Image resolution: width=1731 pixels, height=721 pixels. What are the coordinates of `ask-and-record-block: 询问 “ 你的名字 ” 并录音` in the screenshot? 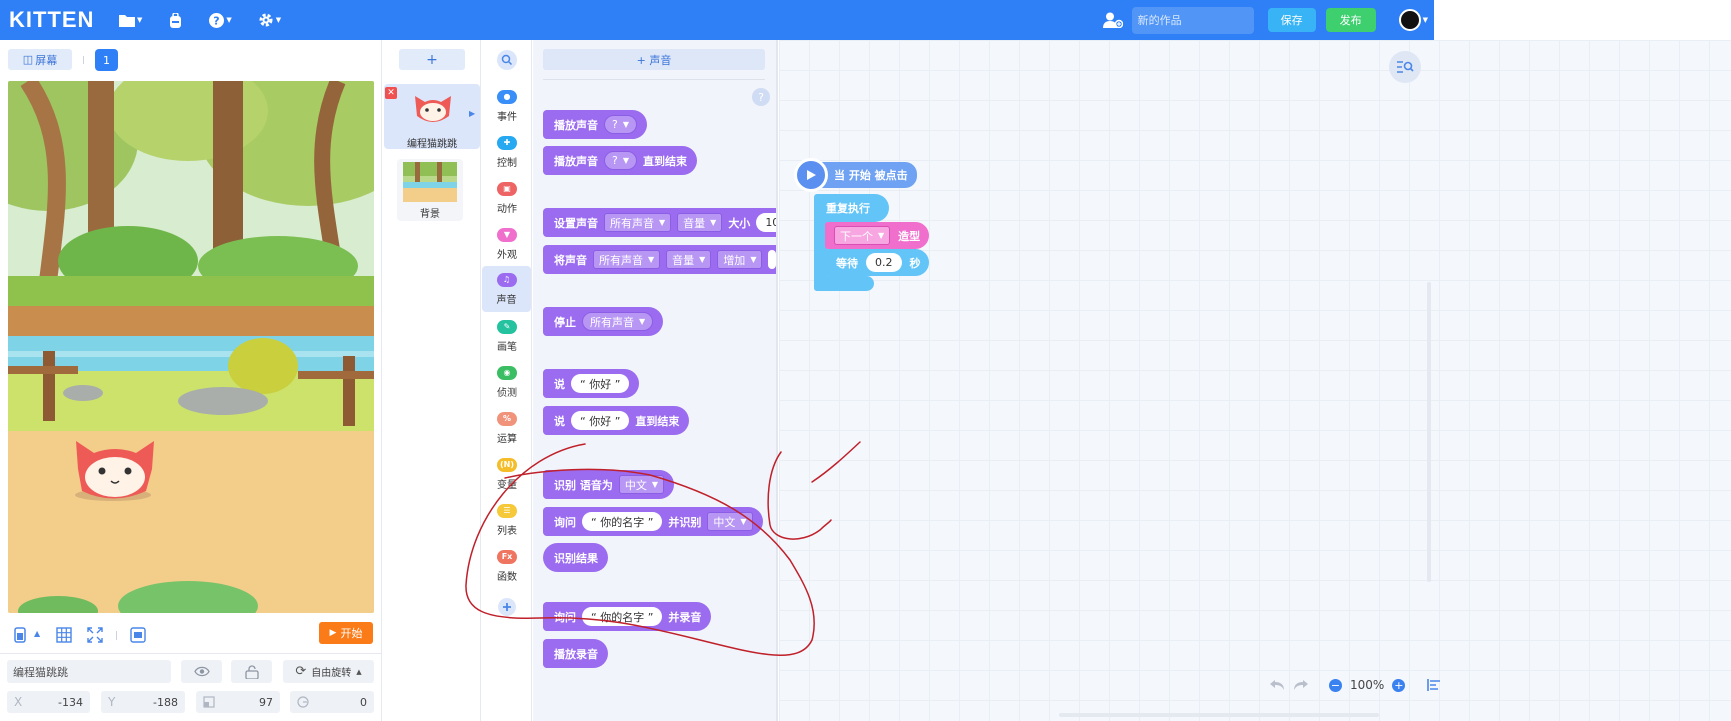 It's located at (627, 616).